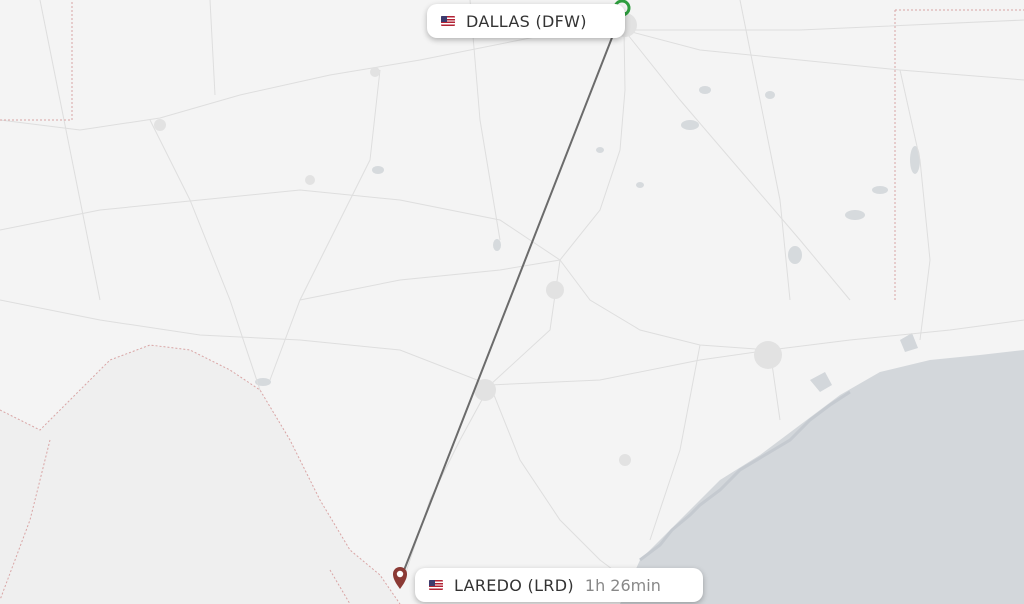  I want to click on destination-label: LAREDO (LRD) 1h 26min, so click(559, 585).